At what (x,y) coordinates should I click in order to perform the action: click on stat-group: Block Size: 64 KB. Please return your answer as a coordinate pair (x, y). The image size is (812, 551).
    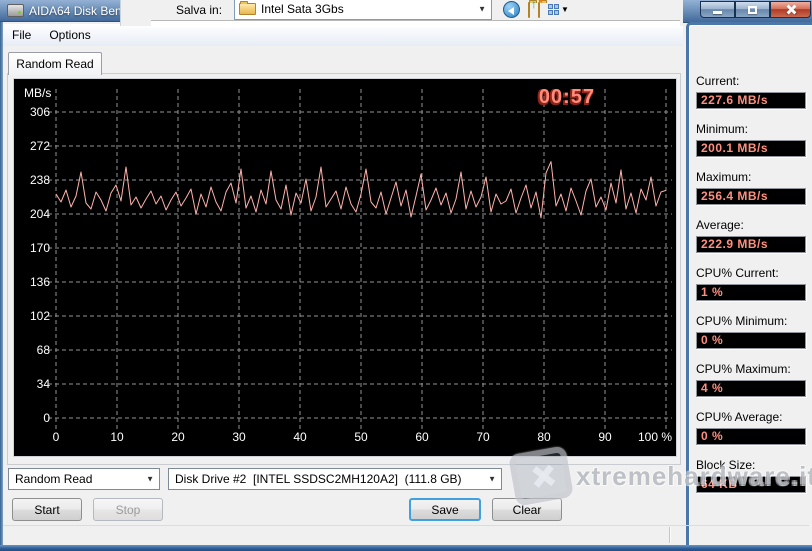
    Looking at the image, I should click on (751, 475).